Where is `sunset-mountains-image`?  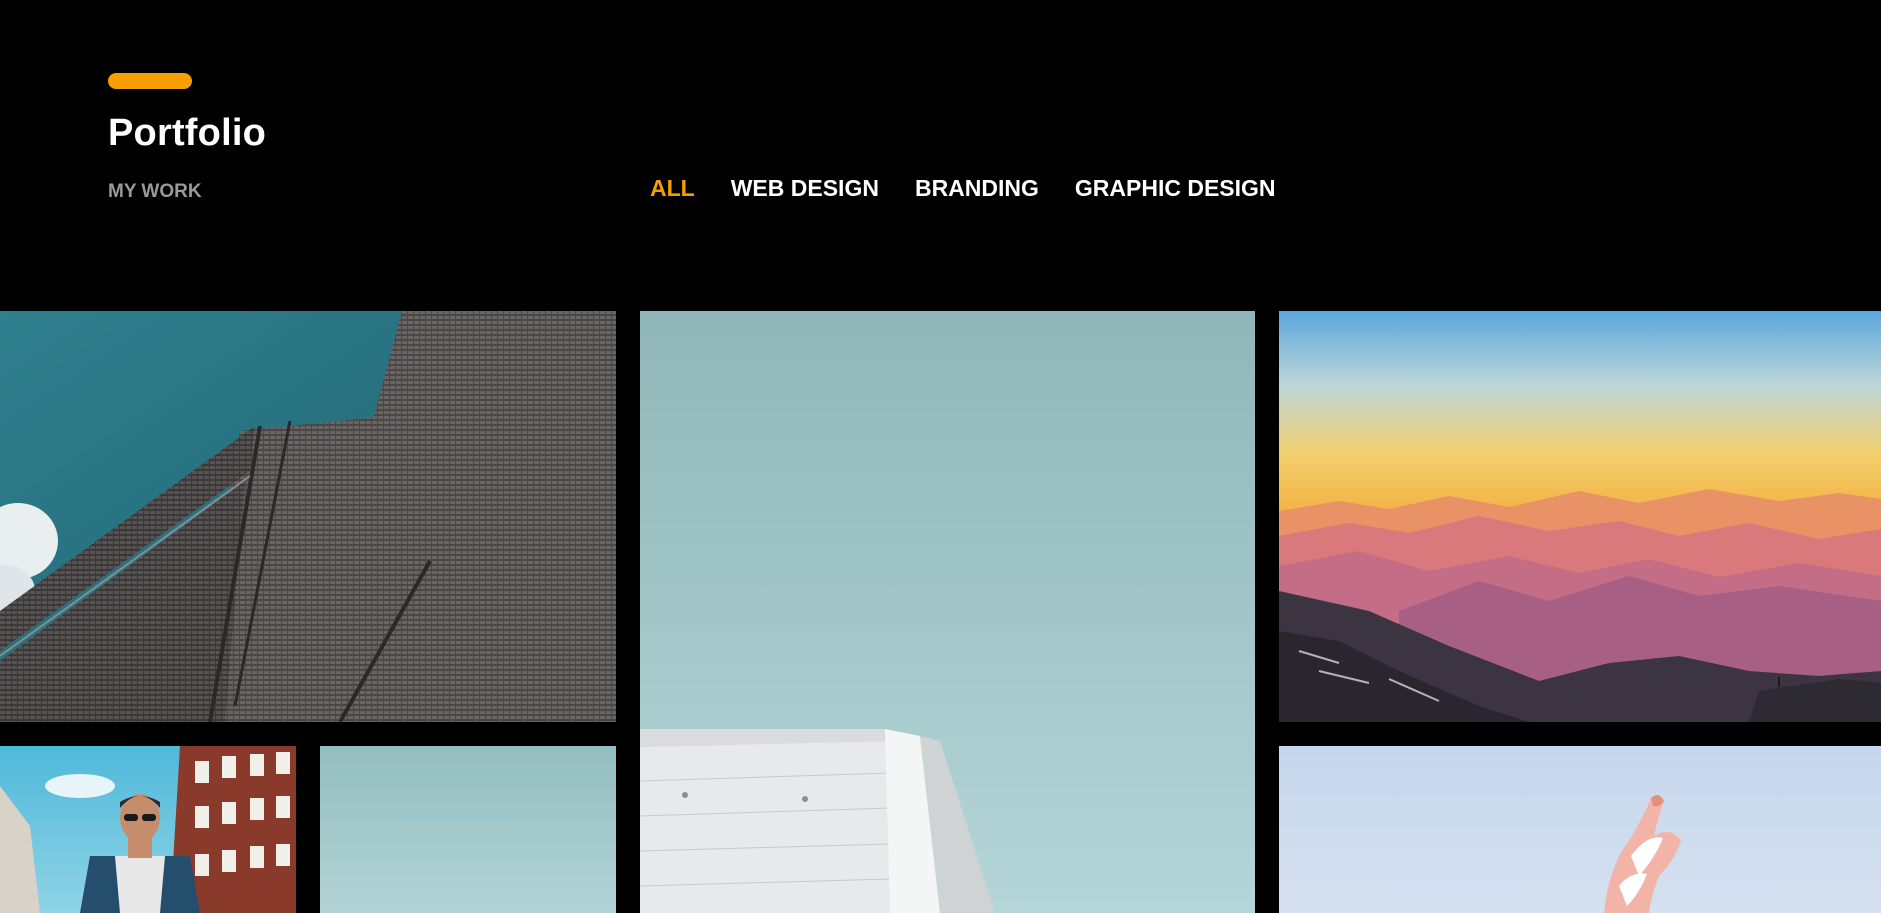 sunset-mountains-image is located at coordinates (1580, 516).